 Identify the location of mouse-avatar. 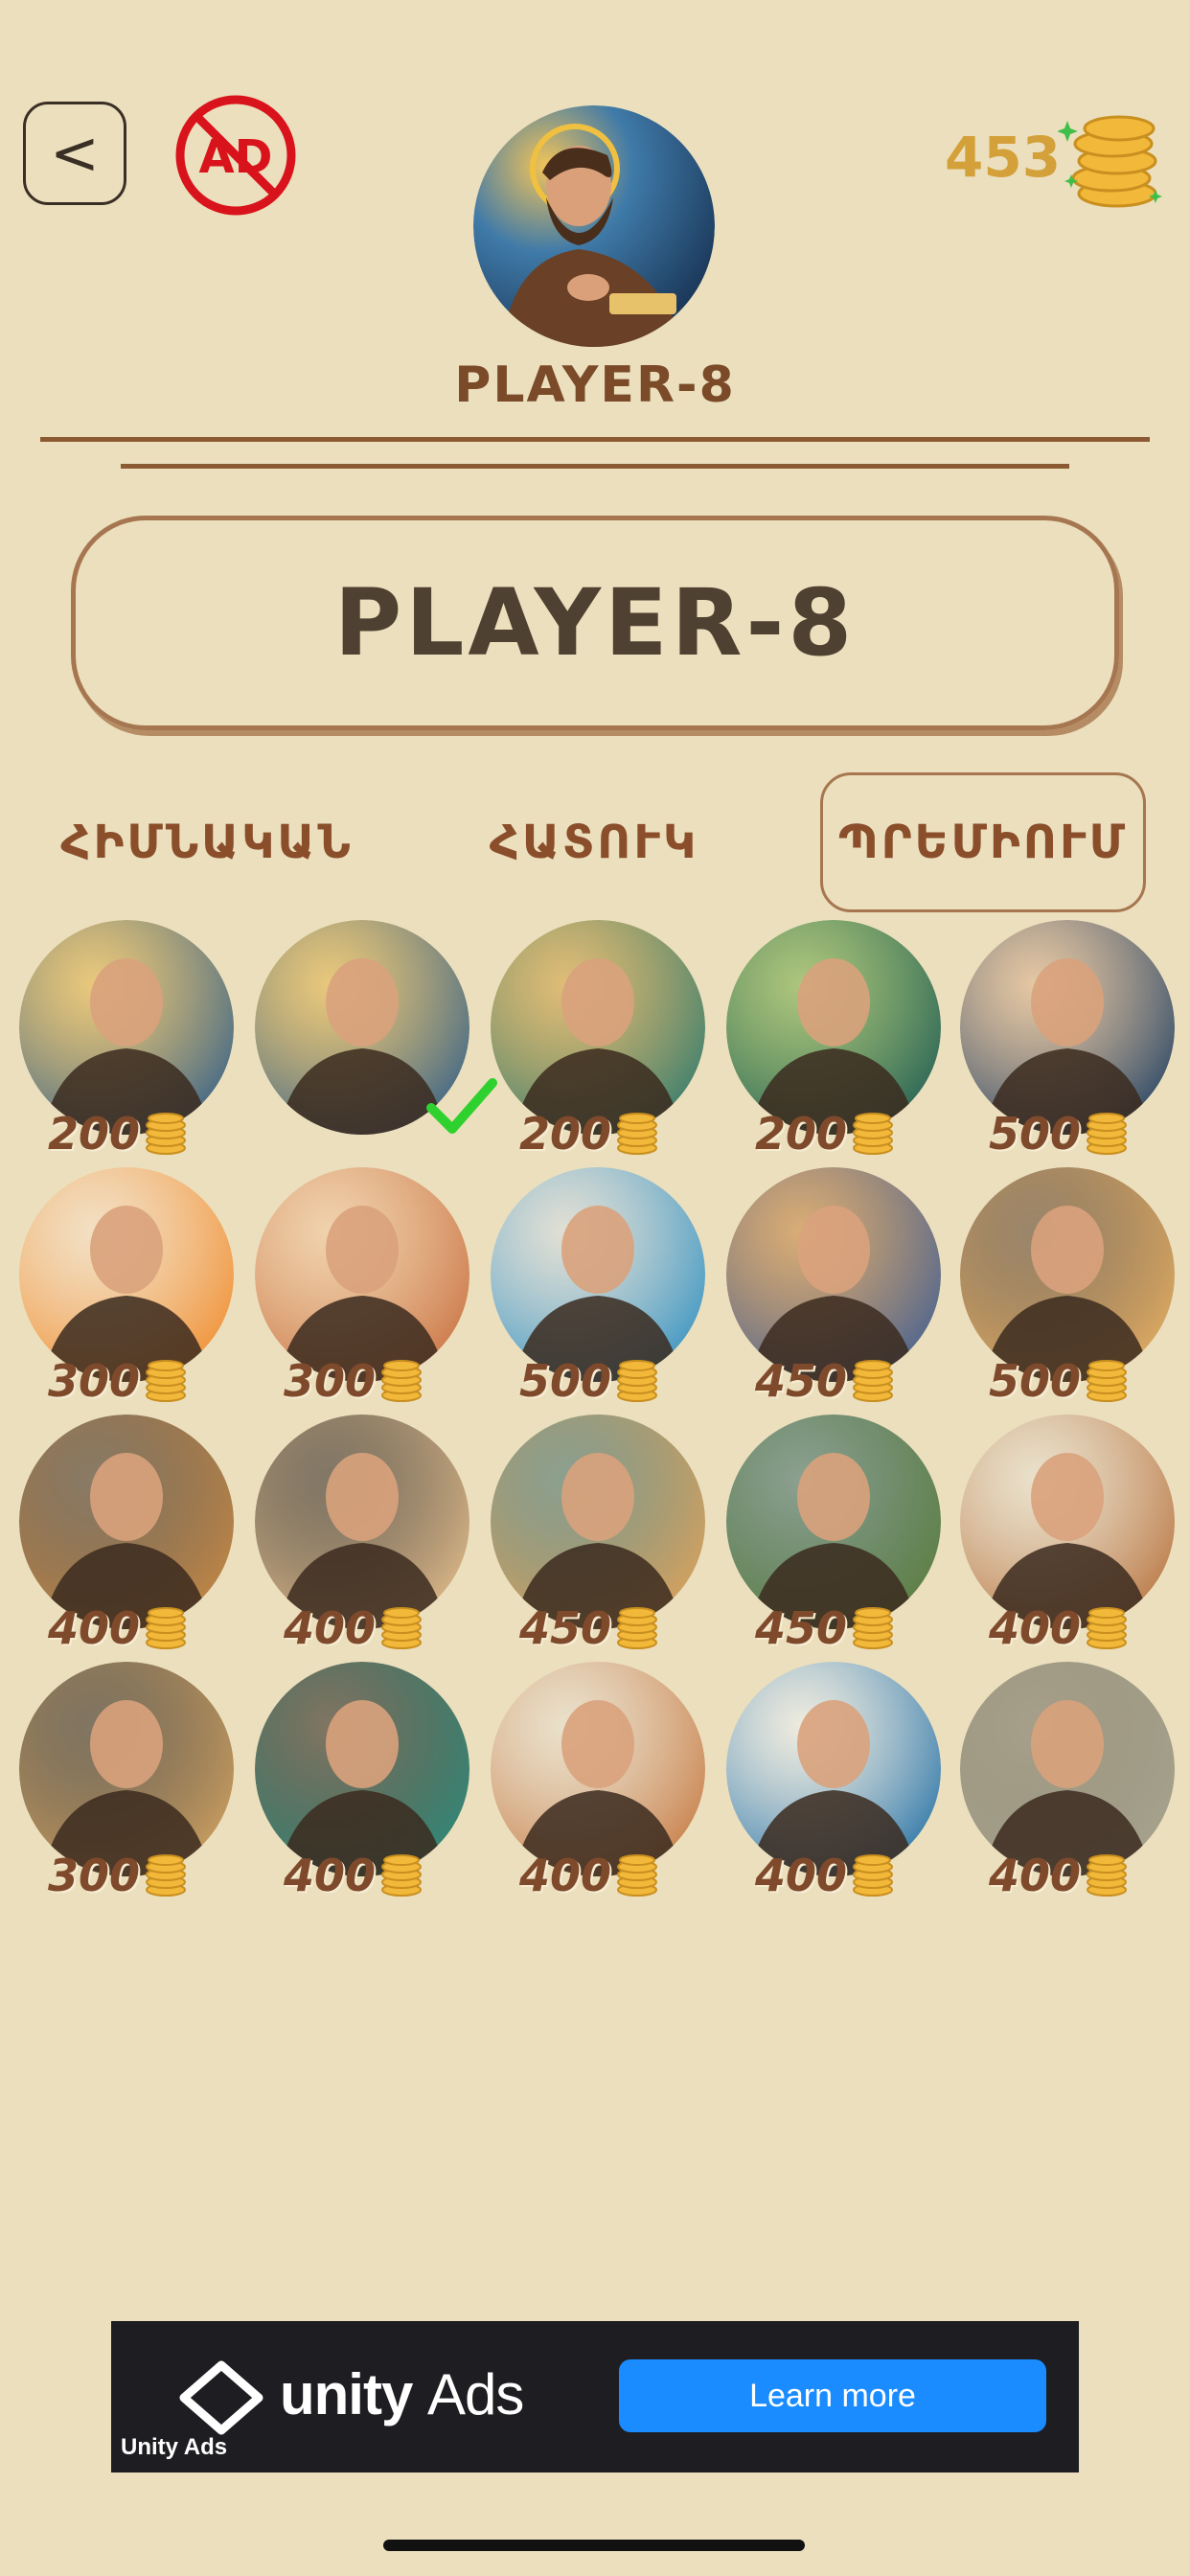
(598, 1521).